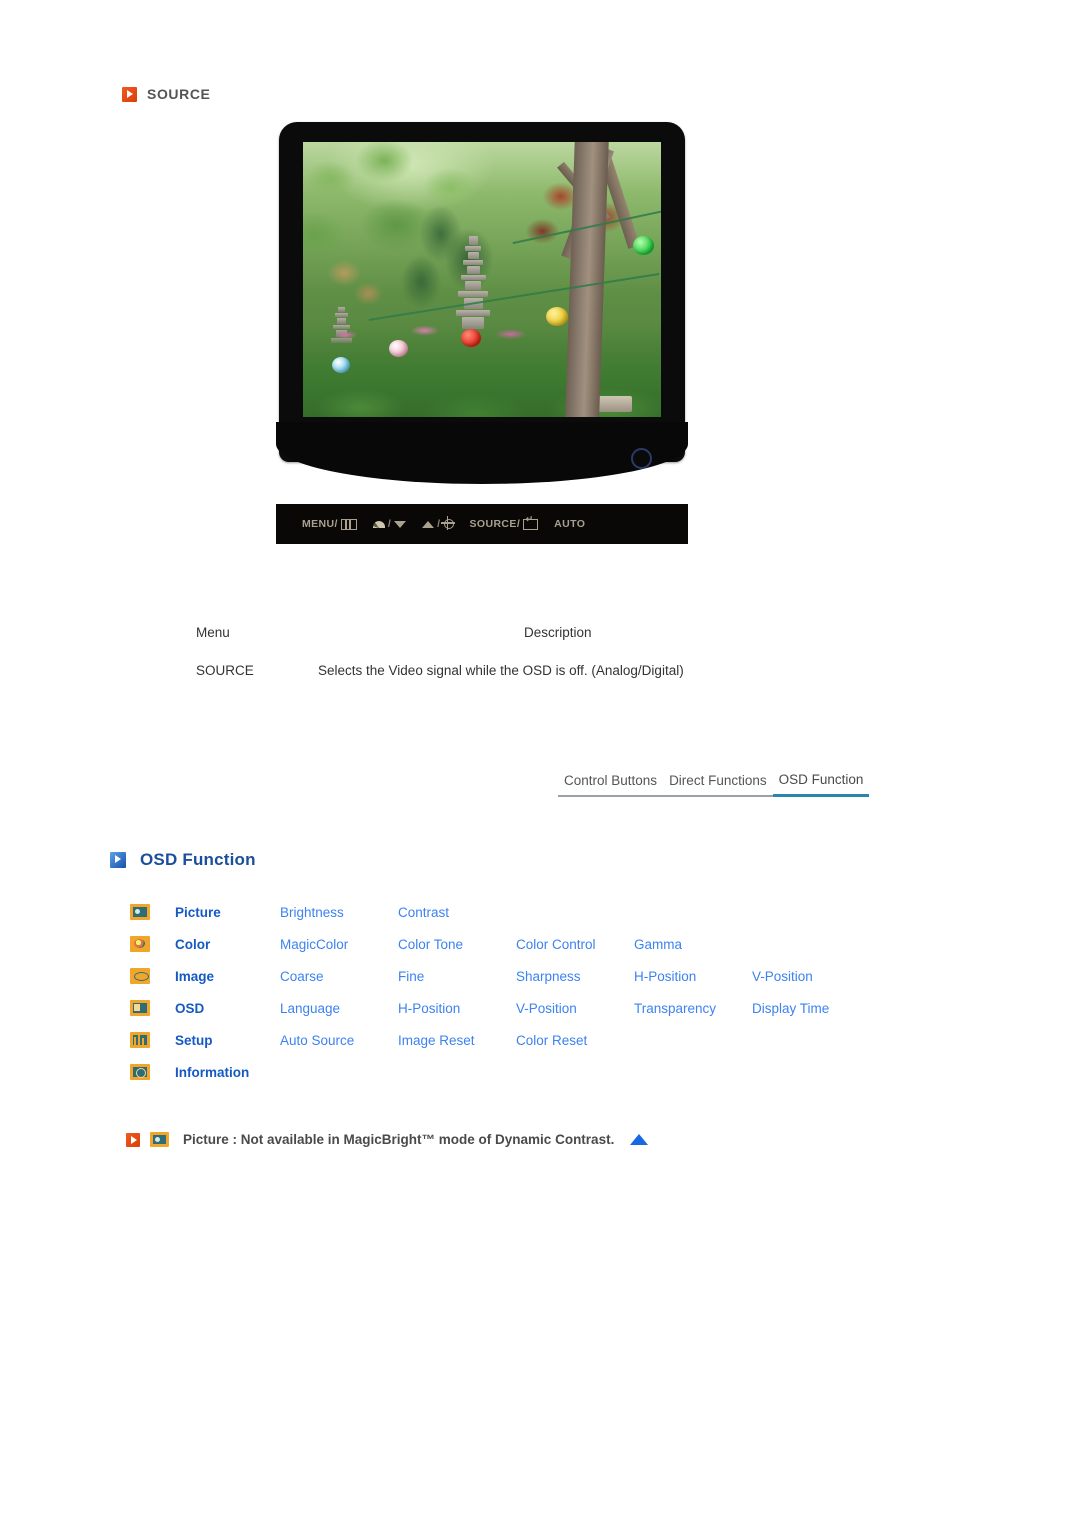 The image size is (1080, 1528). I want to click on monitor-bottom-bezel, so click(482, 453).